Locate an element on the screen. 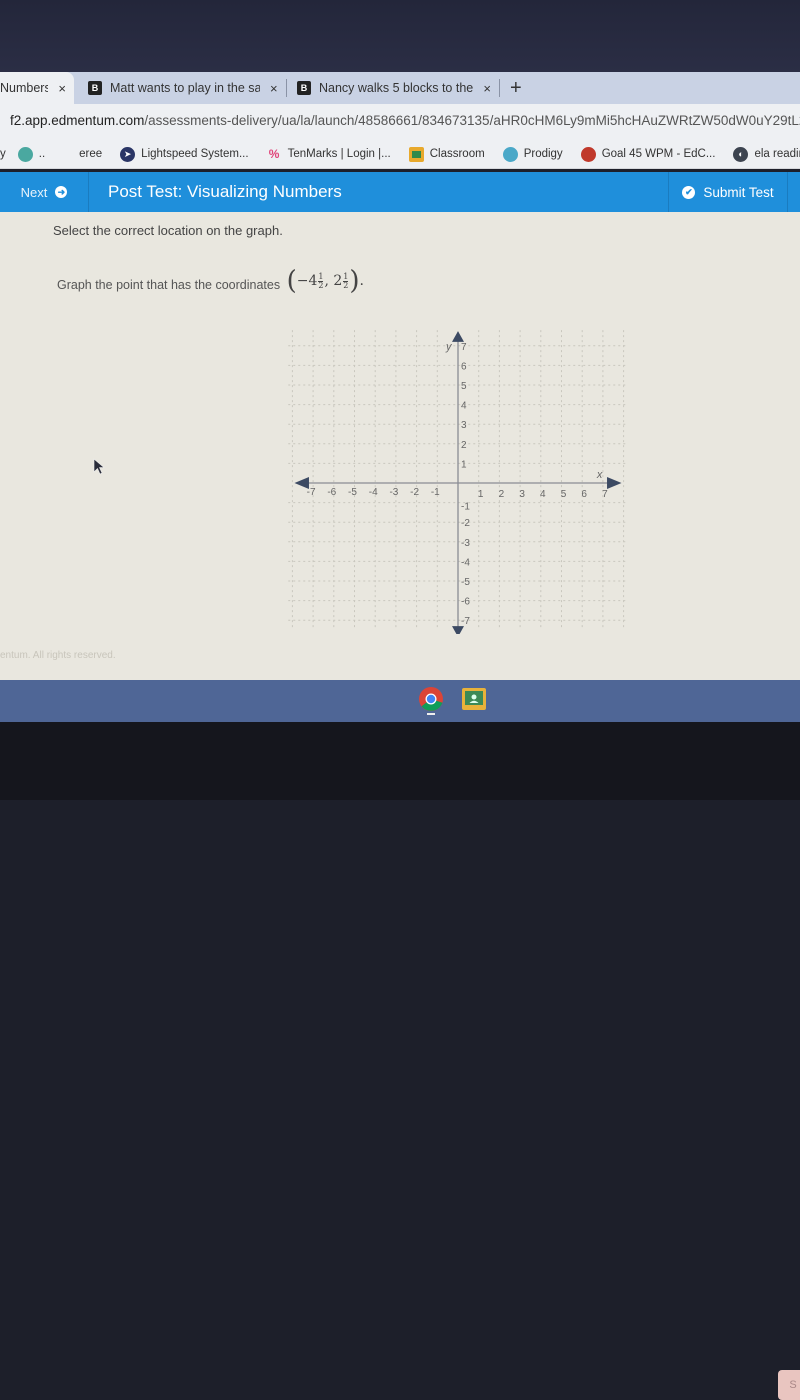  bookmark-prodigy: Prodigy is located at coordinates (532, 154).